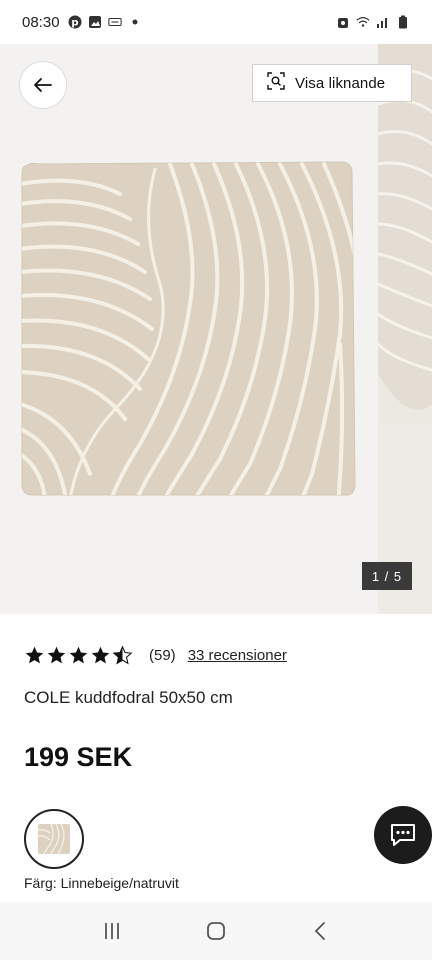 The image size is (432, 960). I want to click on arrow-left-icon, so click(43, 85).